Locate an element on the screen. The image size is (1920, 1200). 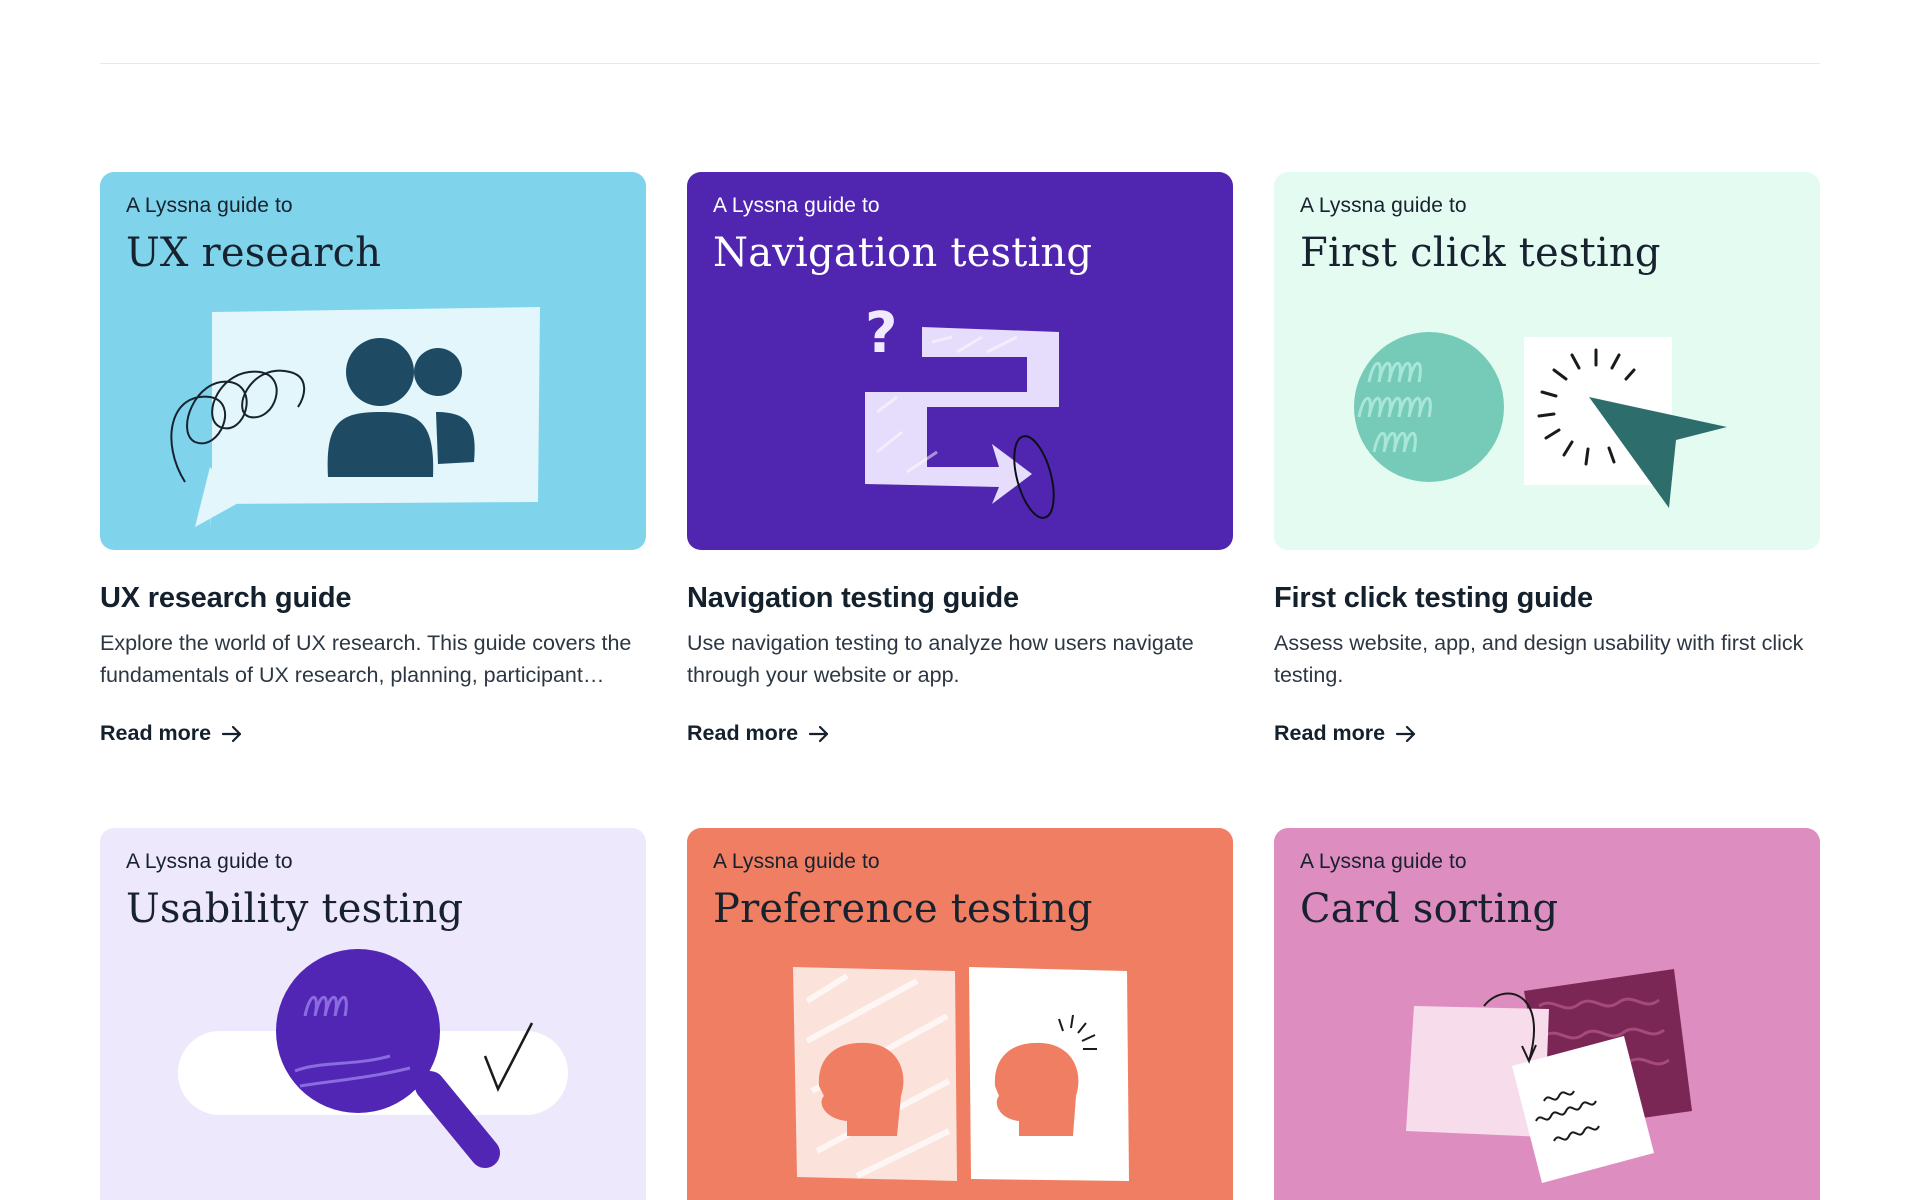
guide-hero-preference-testing: A Lyssna guide to Preference testing is located at coordinates (960, 1014).